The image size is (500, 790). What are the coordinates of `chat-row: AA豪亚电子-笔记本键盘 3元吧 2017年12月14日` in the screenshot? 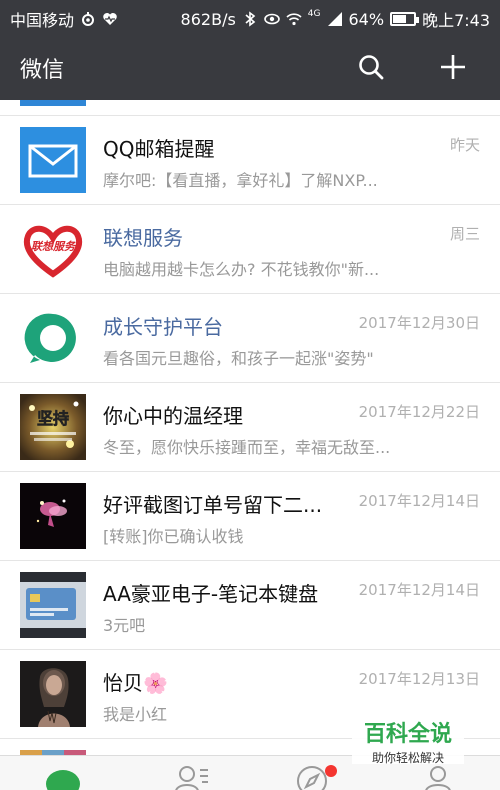 It's located at (250, 605).